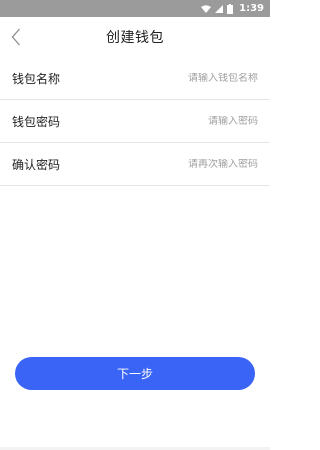  Describe the element at coordinates (36, 164) in the screenshot. I see `confirm-password-label: 确认密码` at that location.